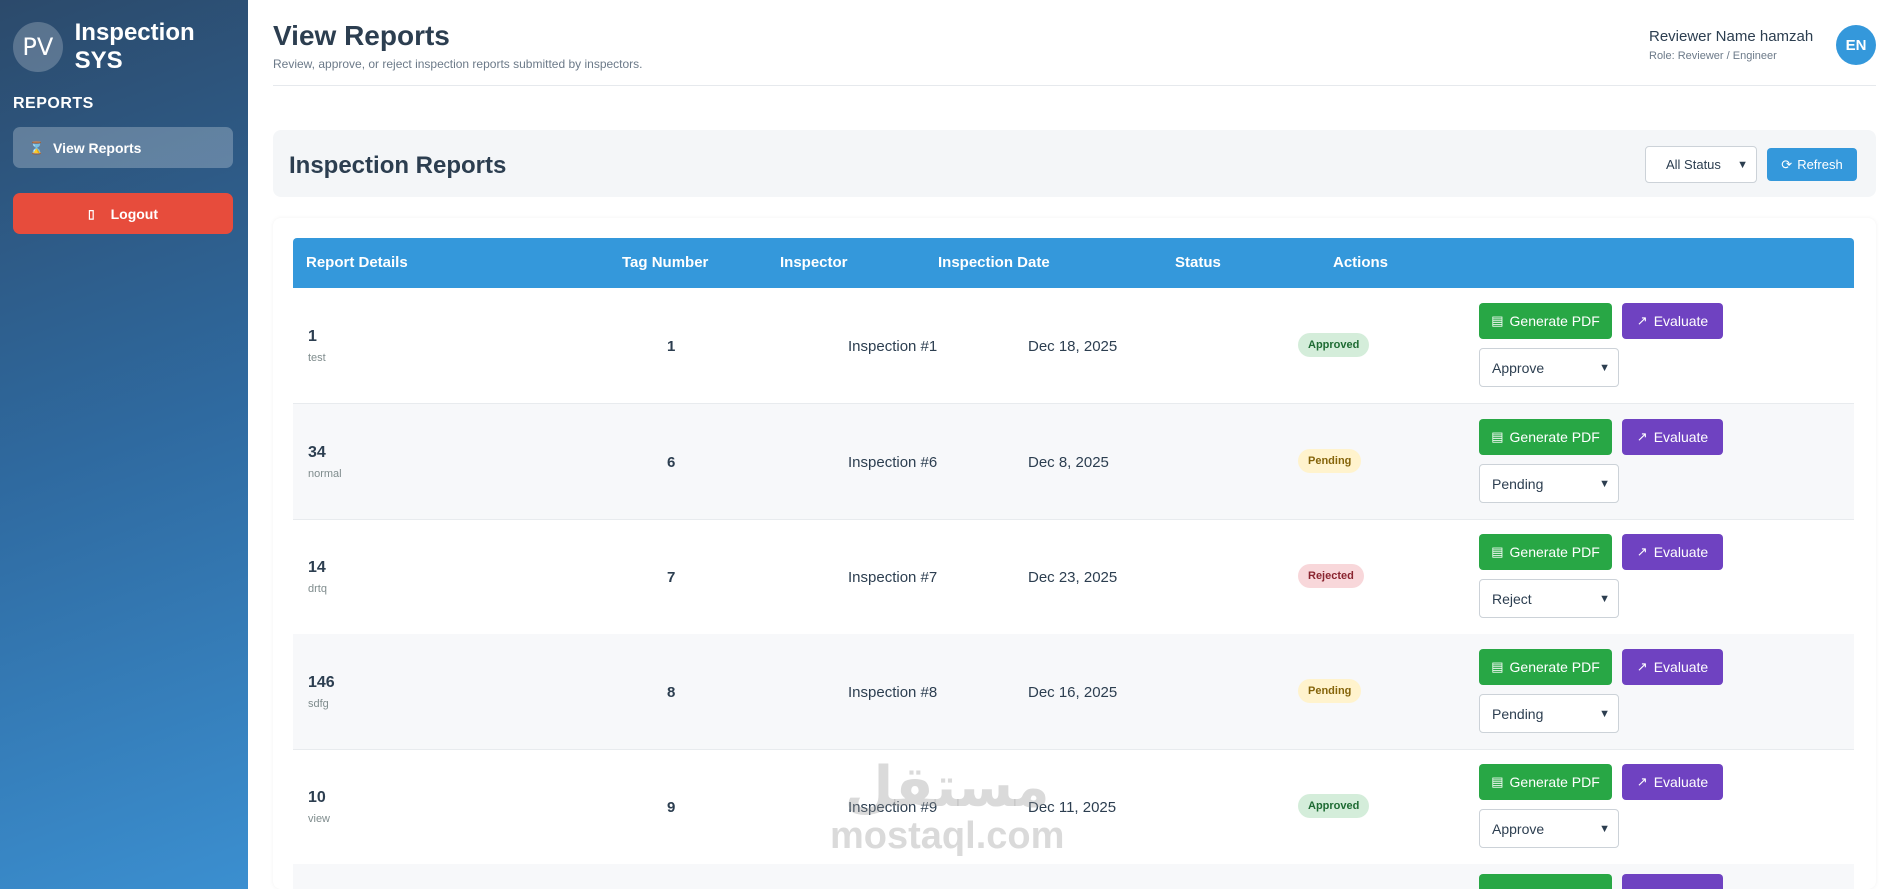  What do you see at coordinates (1331, 576) in the screenshot?
I see `status-badge: Rejected` at bounding box center [1331, 576].